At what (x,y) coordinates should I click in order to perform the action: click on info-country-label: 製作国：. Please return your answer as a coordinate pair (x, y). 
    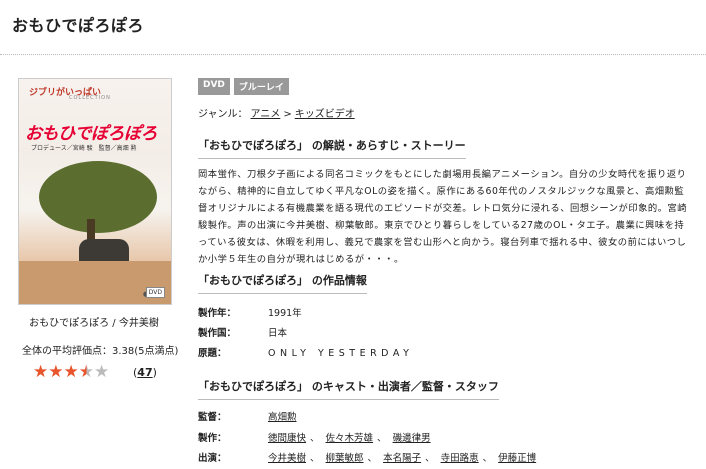
    Looking at the image, I should click on (217, 333).